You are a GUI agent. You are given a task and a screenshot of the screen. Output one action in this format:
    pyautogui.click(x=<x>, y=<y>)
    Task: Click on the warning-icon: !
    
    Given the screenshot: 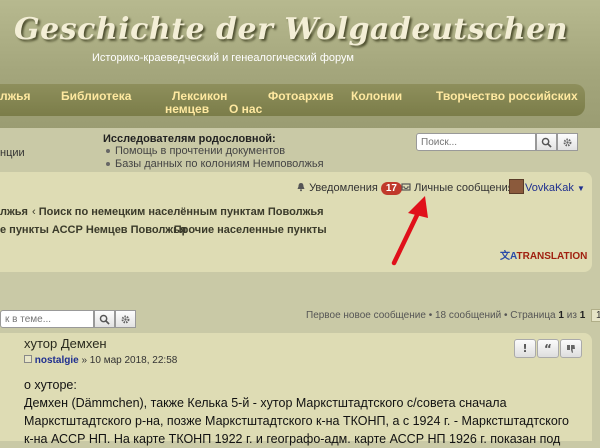 What is the action you would take?
    pyautogui.click(x=525, y=348)
    